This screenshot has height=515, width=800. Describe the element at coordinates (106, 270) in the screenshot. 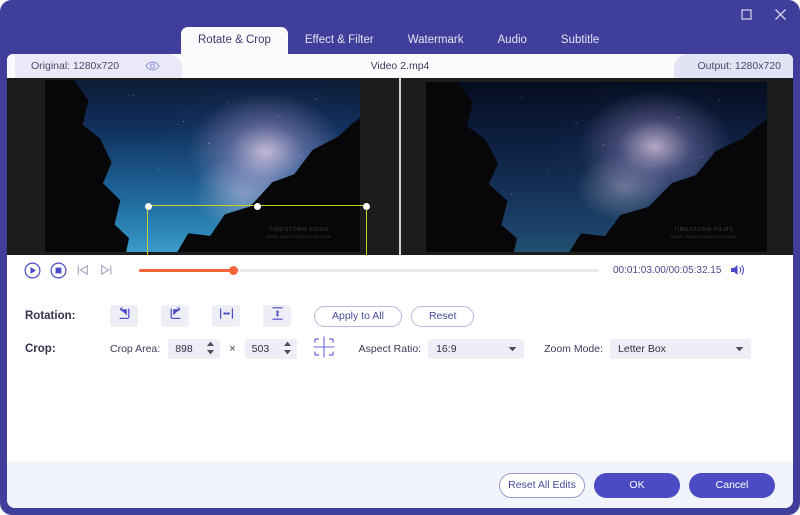

I see `next-frame-icon` at that location.